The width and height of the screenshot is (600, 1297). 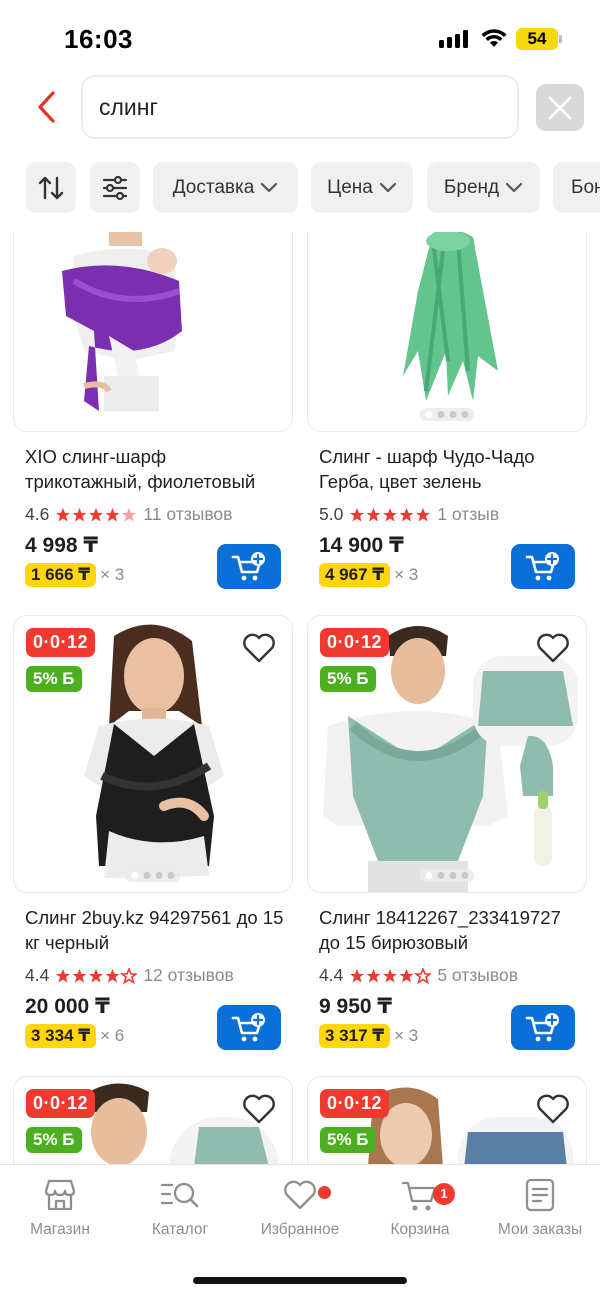 What do you see at coordinates (115, 187) in the screenshot?
I see `filter-settings-button` at bounding box center [115, 187].